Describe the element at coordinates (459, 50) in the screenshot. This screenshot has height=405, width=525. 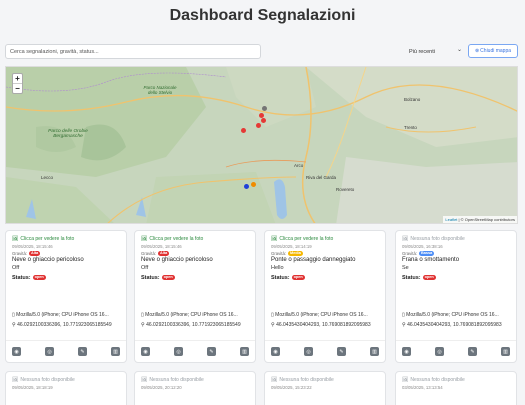
I see `chevron-down-icon: ⌄` at that location.